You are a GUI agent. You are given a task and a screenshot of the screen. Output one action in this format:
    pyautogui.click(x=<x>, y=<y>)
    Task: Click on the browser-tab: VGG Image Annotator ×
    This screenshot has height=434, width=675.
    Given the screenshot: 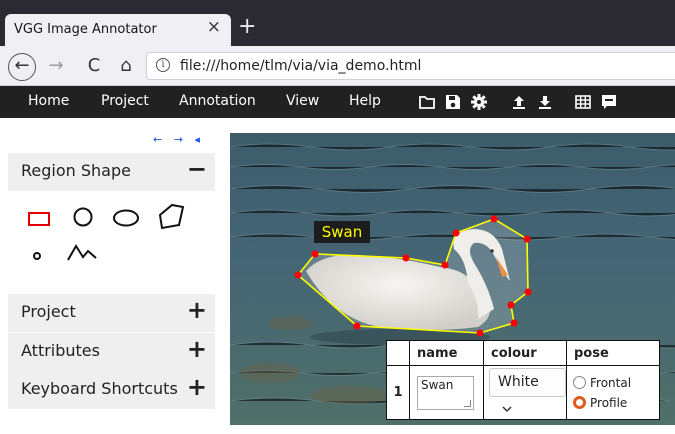 What is the action you would take?
    pyautogui.click(x=118, y=30)
    